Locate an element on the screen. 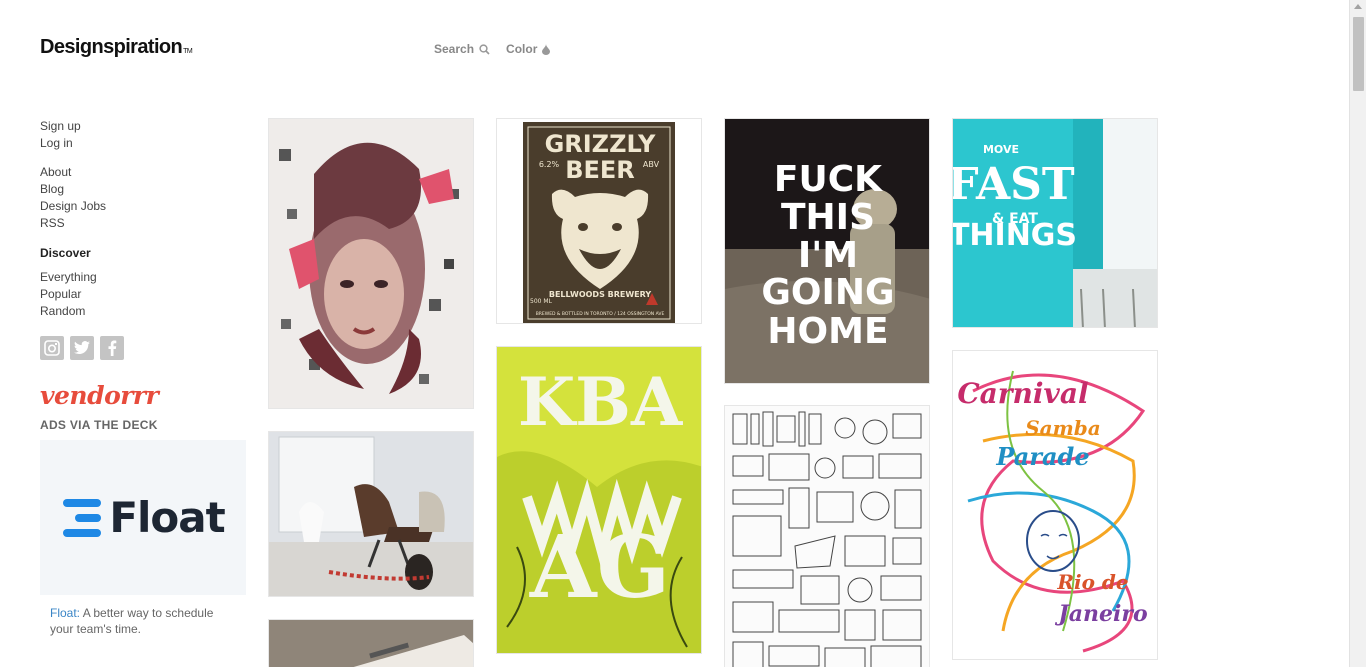 The width and height of the screenshot is (1366, 667). float-logo-icon is located at coordinates (82, 517).